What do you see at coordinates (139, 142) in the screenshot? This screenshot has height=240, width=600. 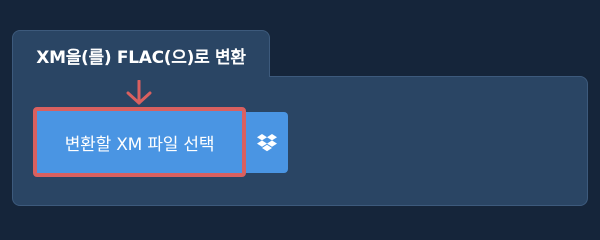 I see `upload-button-highlight` at bounding box center [139, 142].